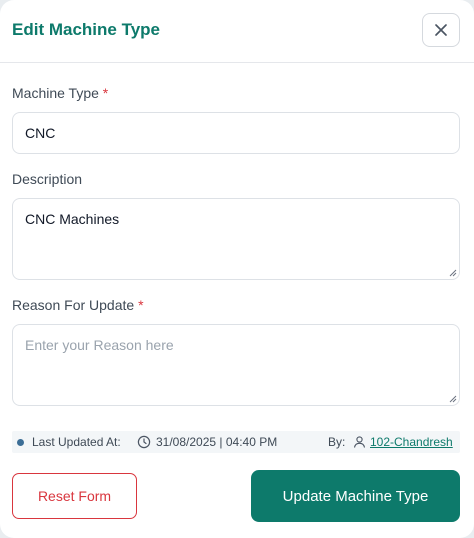  I want to click on description-label-text: Description, so click(47, 179).